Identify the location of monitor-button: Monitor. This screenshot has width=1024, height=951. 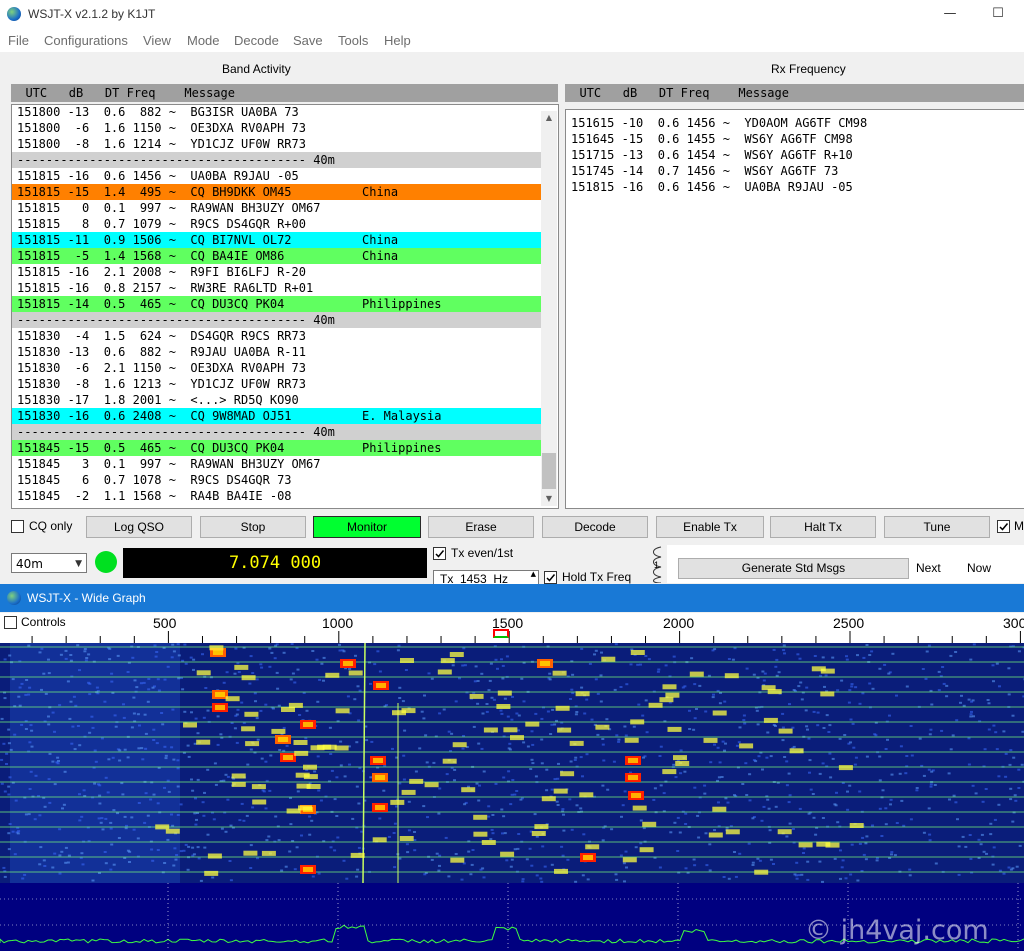
(367, 527).